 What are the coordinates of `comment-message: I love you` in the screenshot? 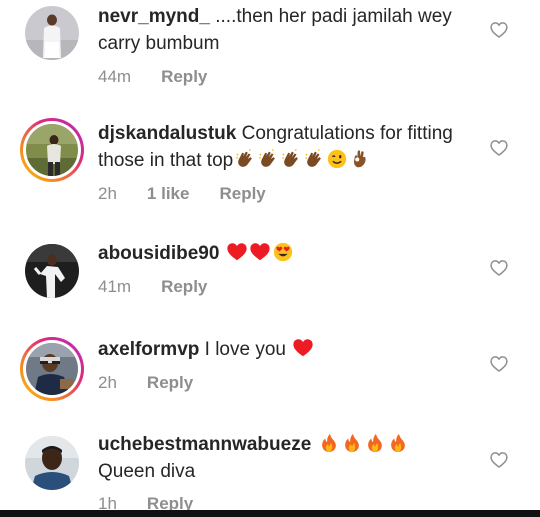 It's located at (245, 349).